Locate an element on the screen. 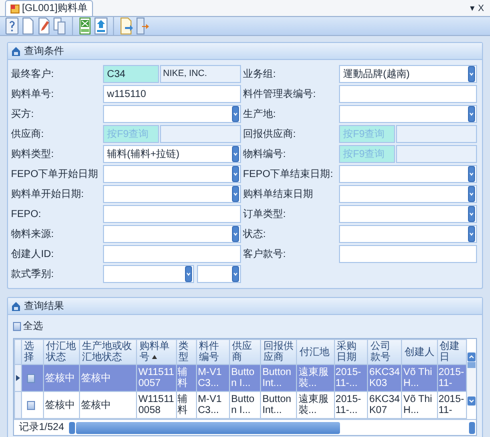 Image resolution: width=490 pixels, height=437 pixels. panel-header: 查询条件 is located at coordinates (245, 51).